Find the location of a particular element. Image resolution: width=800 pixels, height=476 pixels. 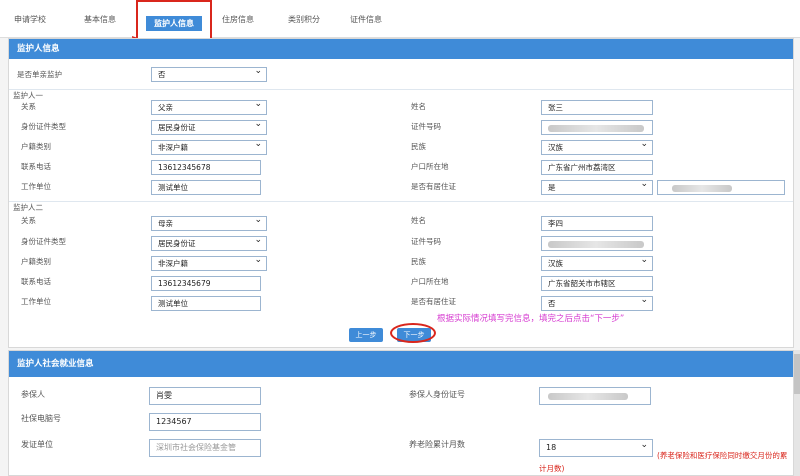

g1-hukou-place-label: 户口所在地 is located at coordinates (430, 166).